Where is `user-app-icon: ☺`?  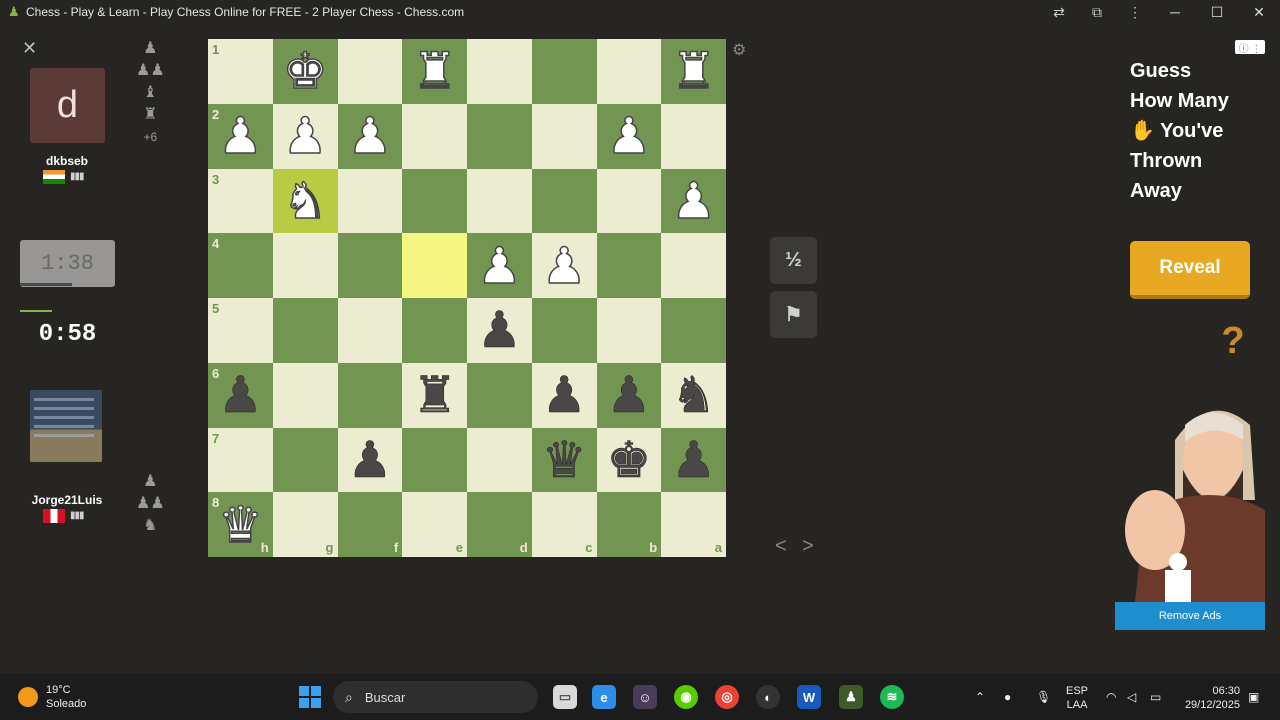
user-app-icon: ☺ is located at coordinates (645, 697).